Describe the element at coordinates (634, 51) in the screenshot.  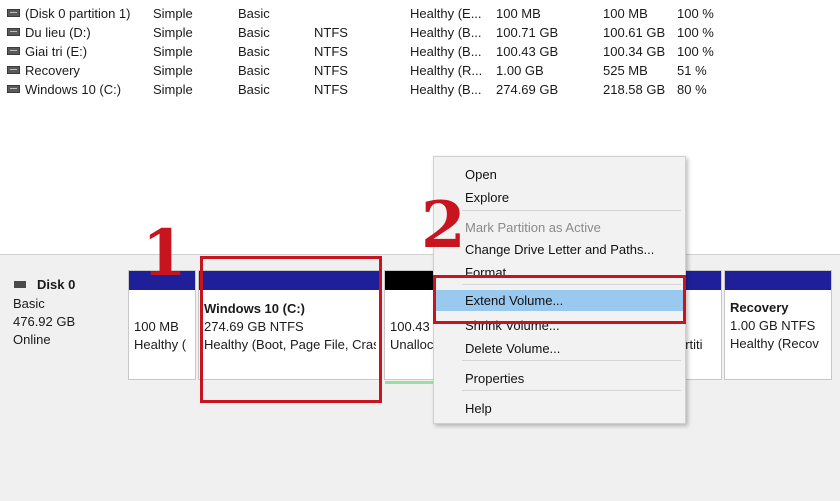
I see `volume-free: 100.34 GB` at that location.